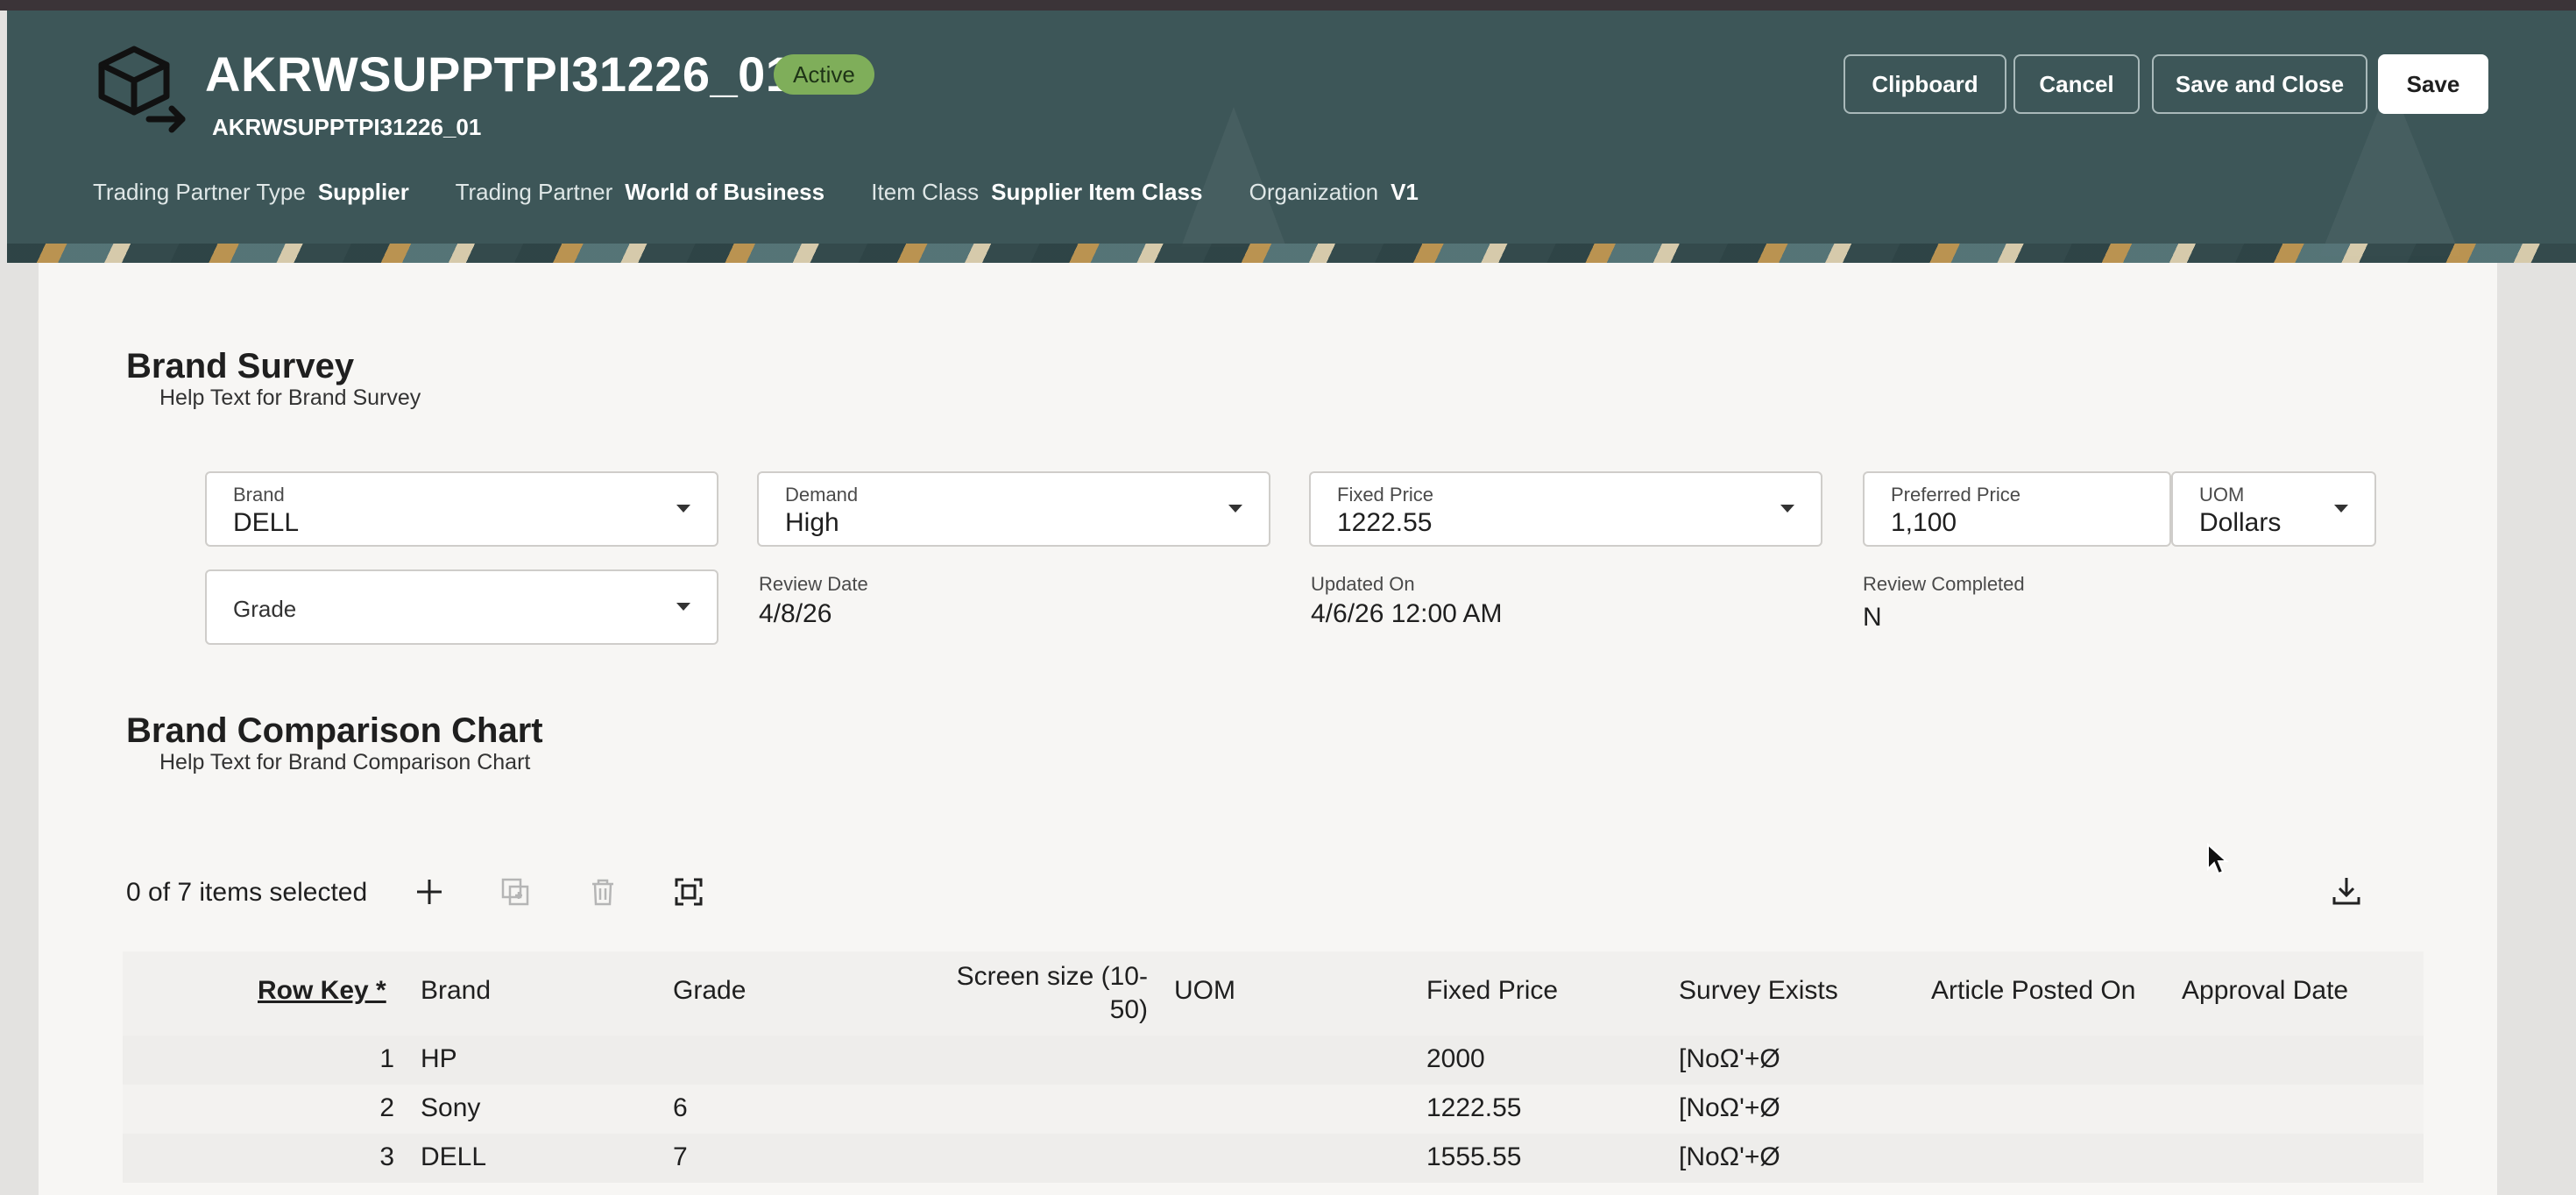  I want to click on item-box-icon, so click(142, 89).